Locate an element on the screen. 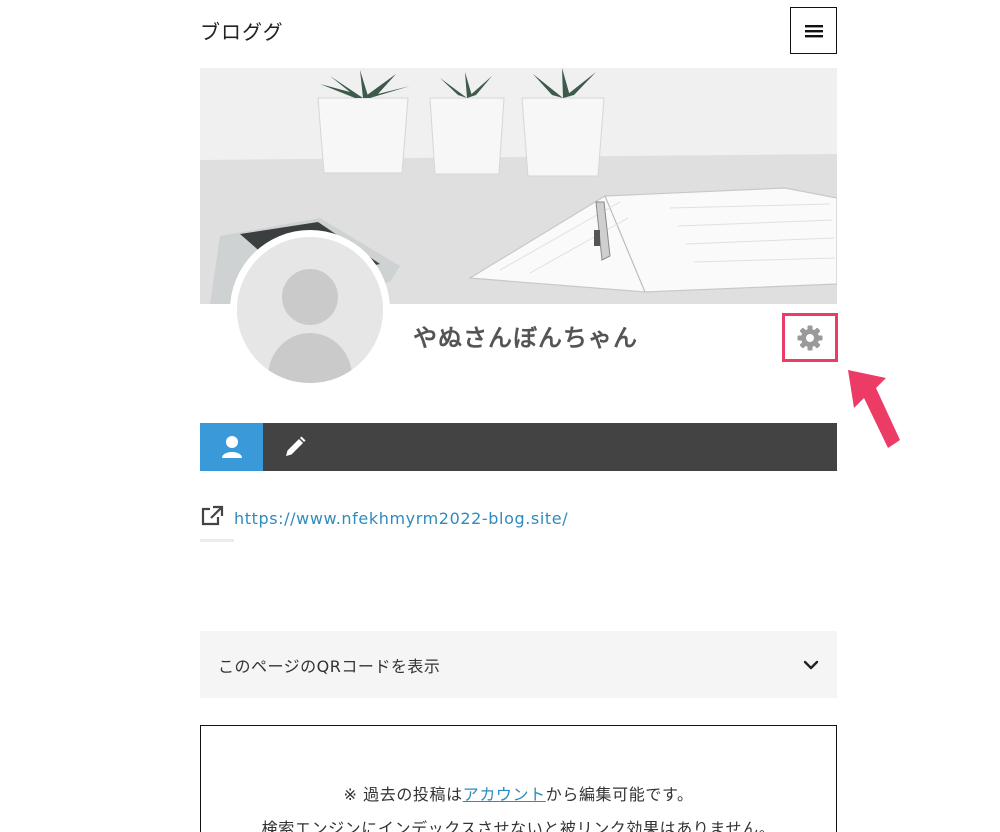  external-link-icon is located at coordinates (212, 515).